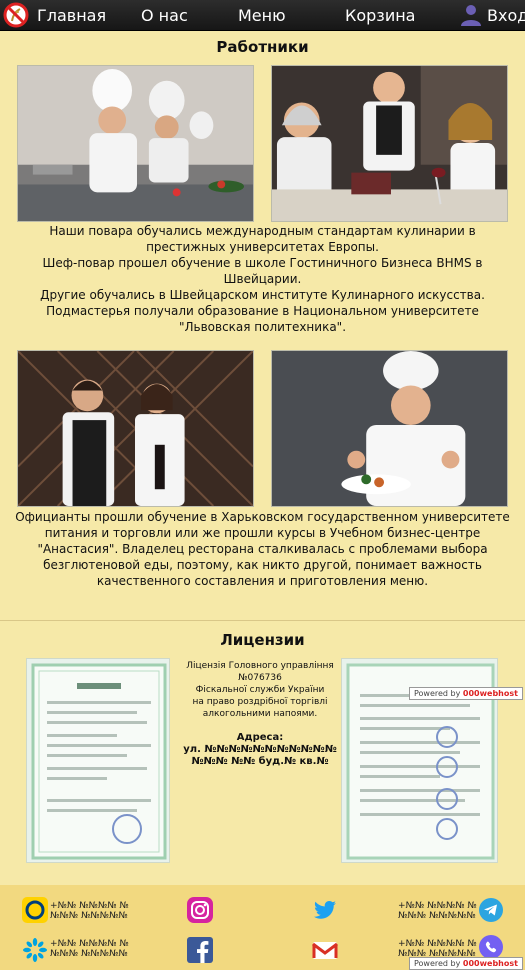 This screenshot has height=970, width=525. I want to click on powered-by-badge: Powered by 000webhost, so click(466, 693).